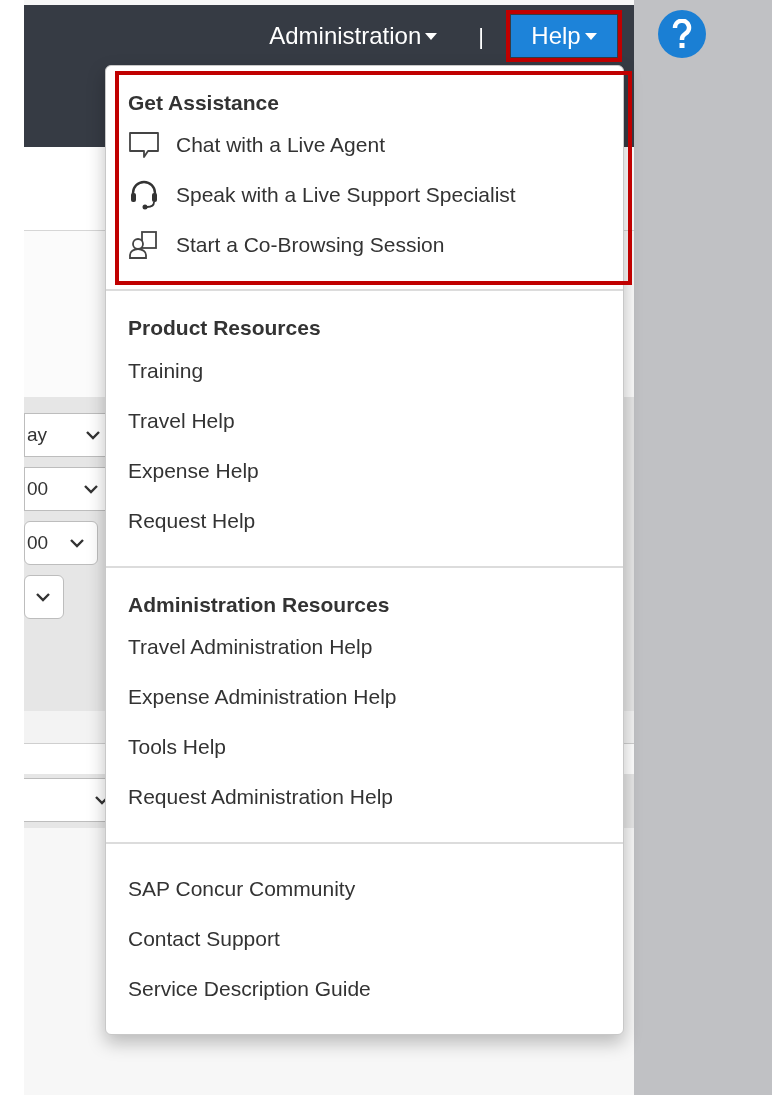 This screenshot has height=1095, width=772. Describe the element at coordinates (144, 195) in the screenshot. I see `headset-icon` at that location.